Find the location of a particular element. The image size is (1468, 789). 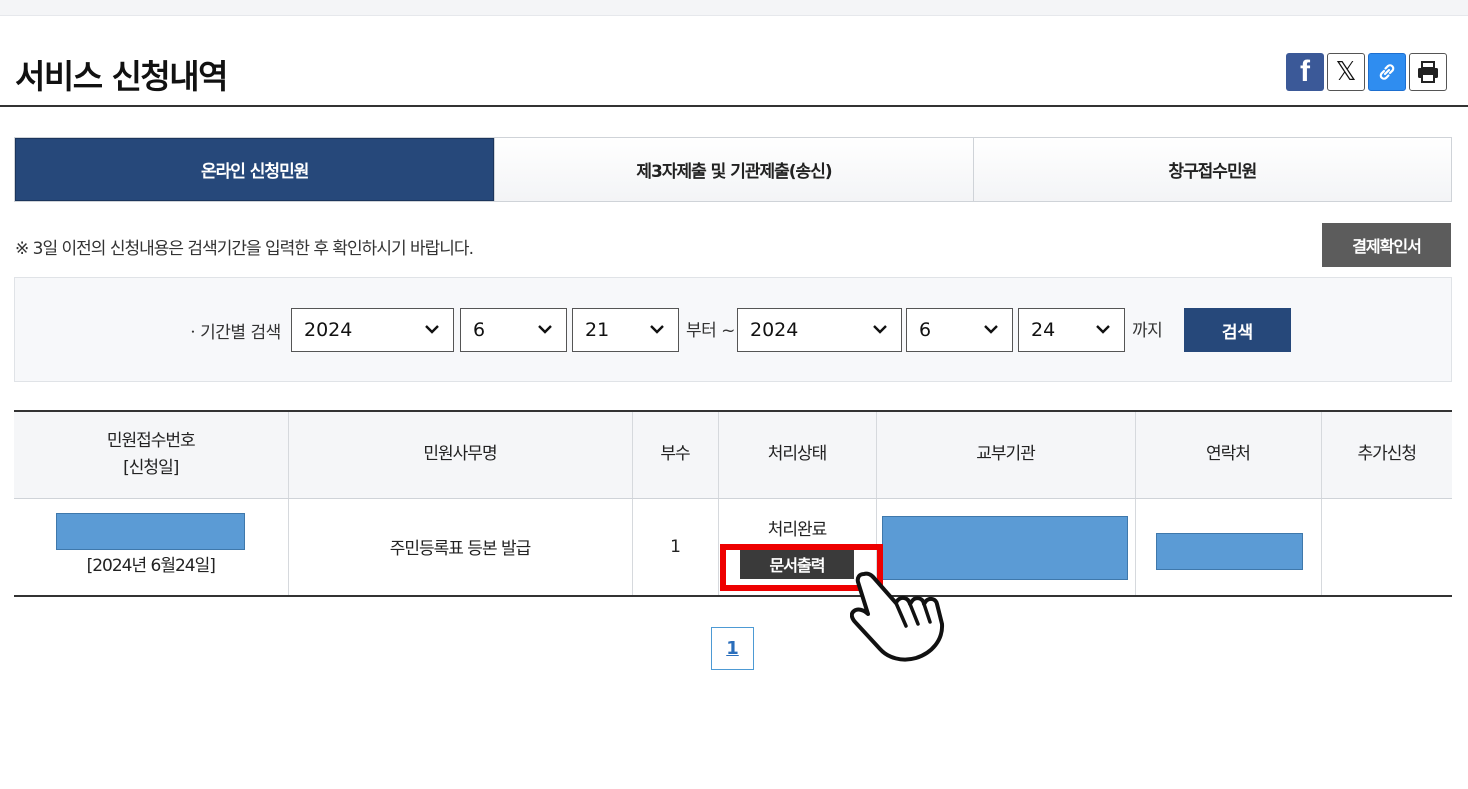

to-year-select: 2024 is located at coordinates (819, 330).